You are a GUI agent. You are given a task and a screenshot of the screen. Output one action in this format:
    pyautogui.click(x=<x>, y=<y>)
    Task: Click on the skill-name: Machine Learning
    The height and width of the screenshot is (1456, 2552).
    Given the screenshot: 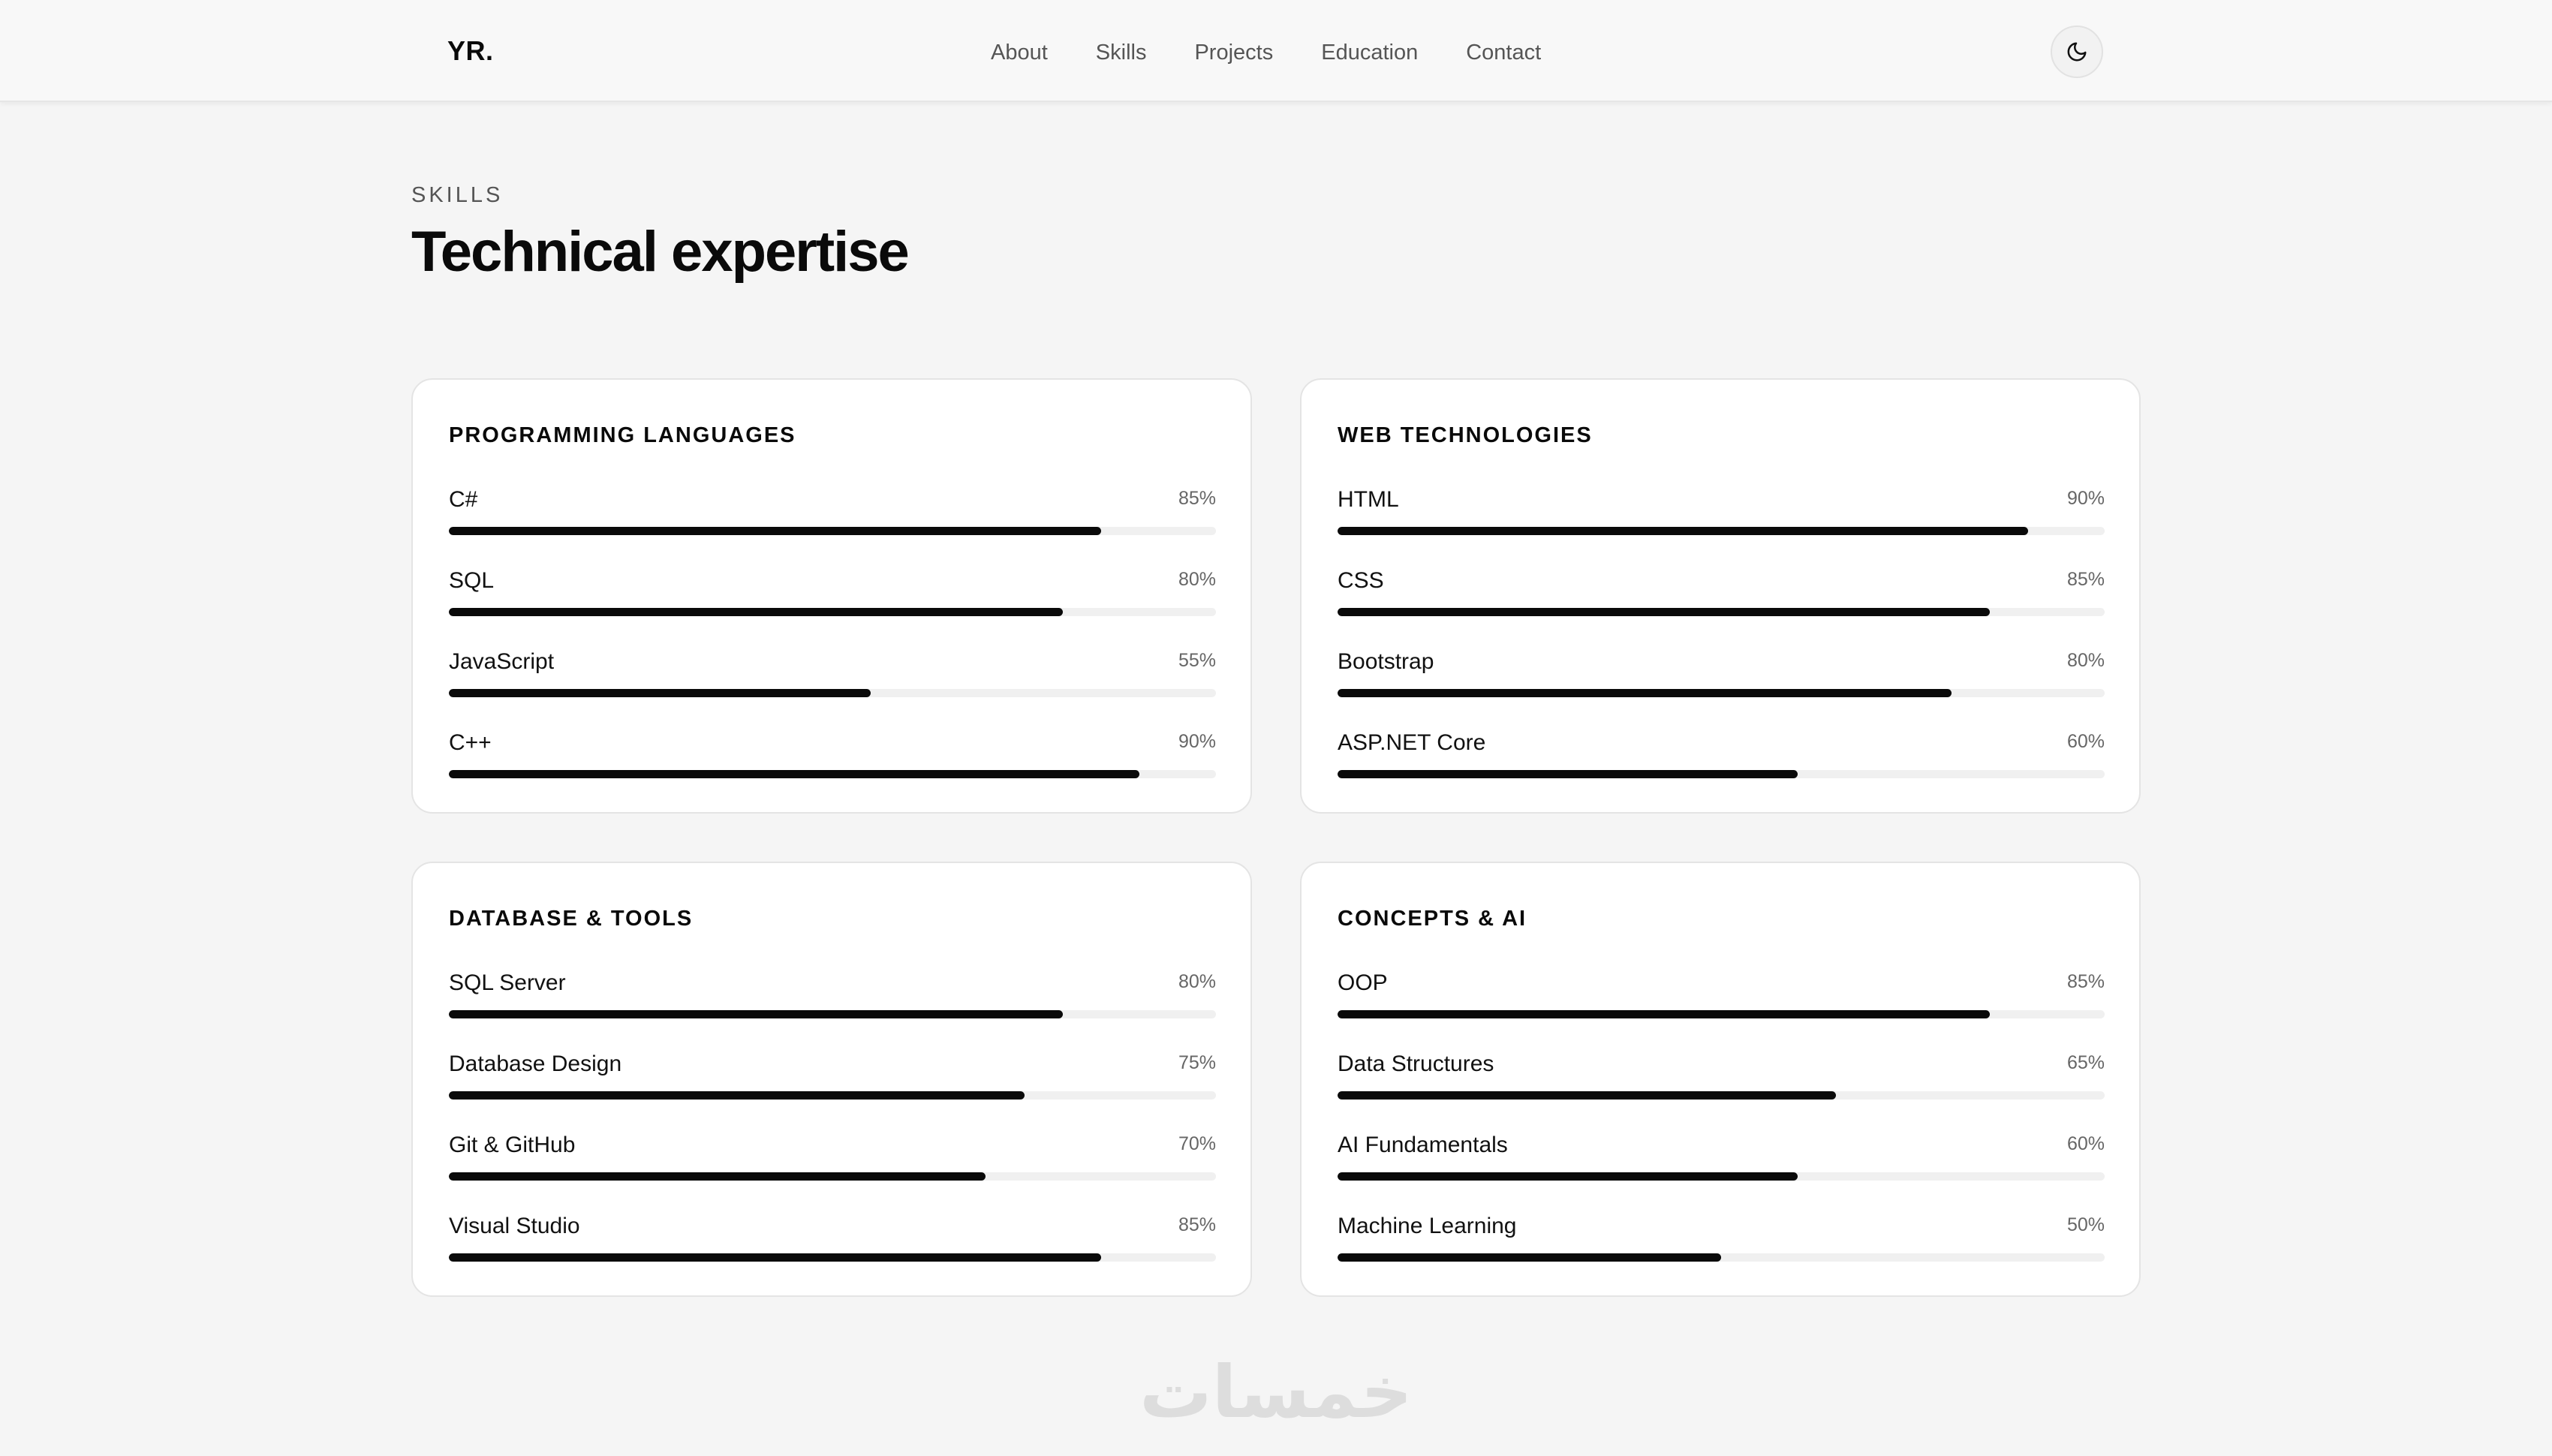 What is the action you would take?
    pyautogui.click(x=1427, y=1226)
    